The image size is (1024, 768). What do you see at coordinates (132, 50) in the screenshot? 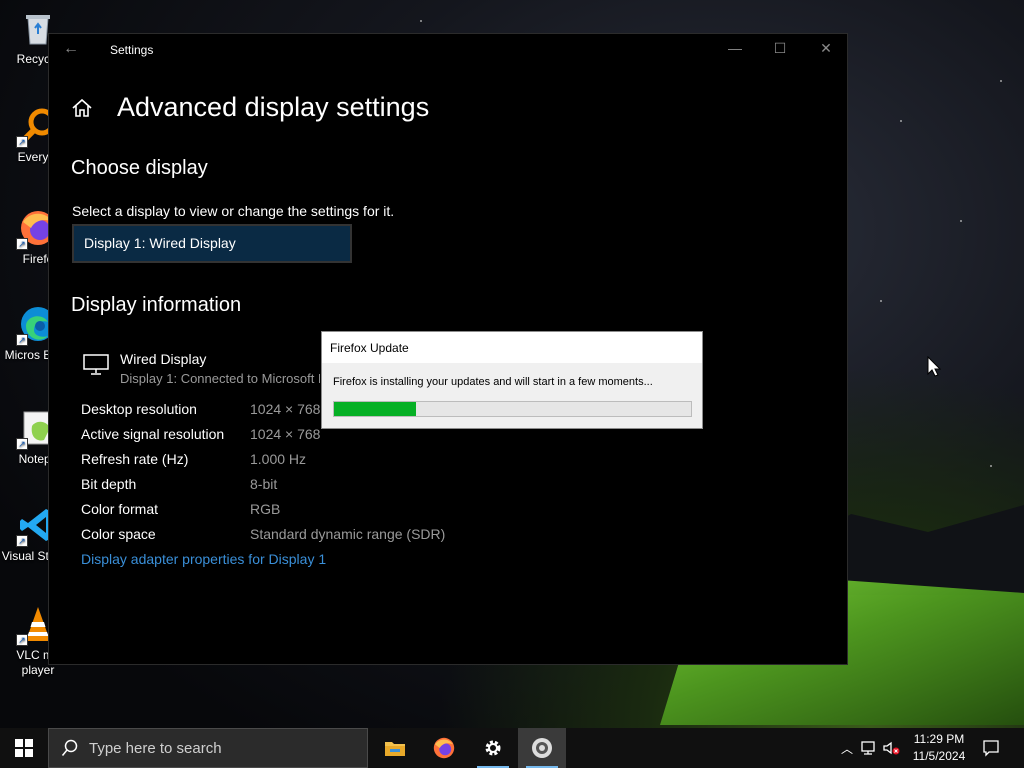
I see `window-title: Settings` at bounding box center [132, 50].